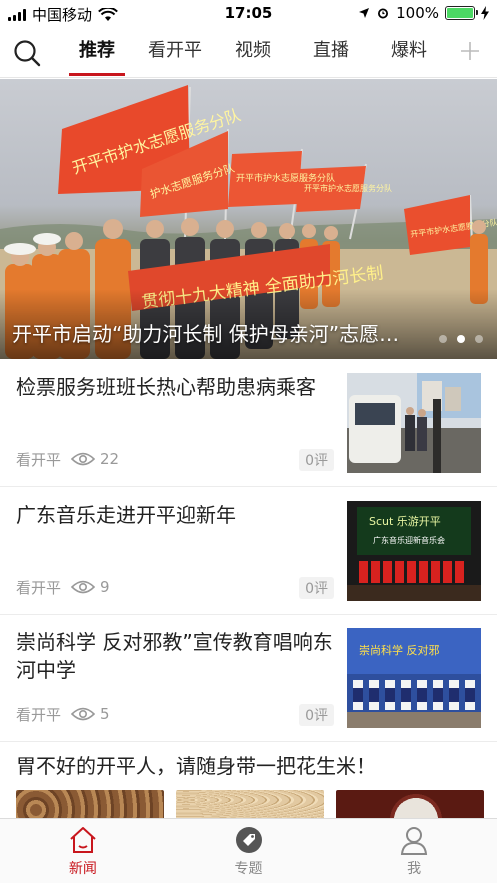 The height and width of the screenshot is (883, 497). What do you see at coordinates (248, 551) in the screenshot?
I see `news-item: 广东音乐走进开平迎新年 看开平 9 0评 Scut 乐游开平 广东音乐迎新音乐会` at bounding box center [248, 551].